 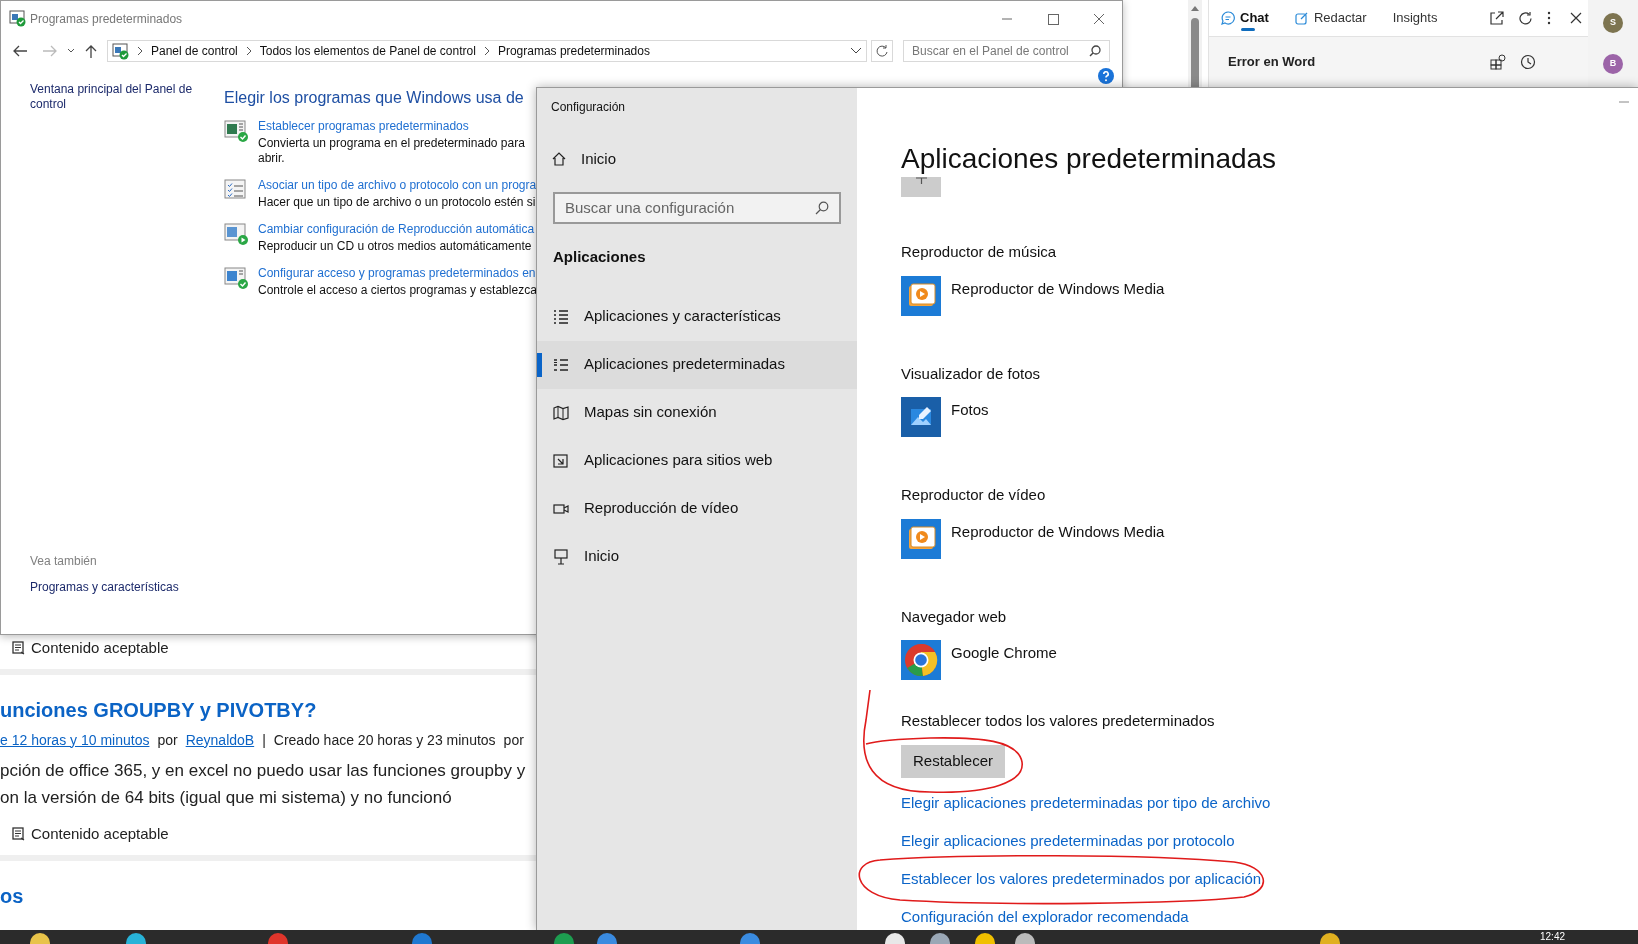 I want to click on reset-label: Restablecer todos los valores predeterminados, so click(x=1058, y=721).